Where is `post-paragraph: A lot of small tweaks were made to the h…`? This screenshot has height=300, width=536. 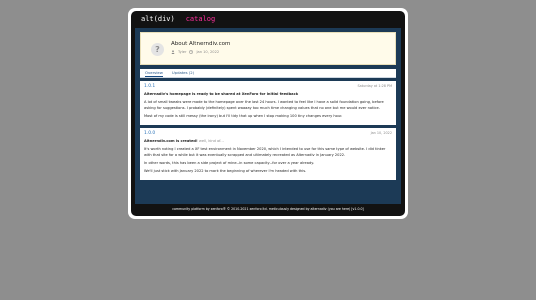 post-paragraph: A lot of small tweaks were made to the h… is located at coordinates (264, 105).